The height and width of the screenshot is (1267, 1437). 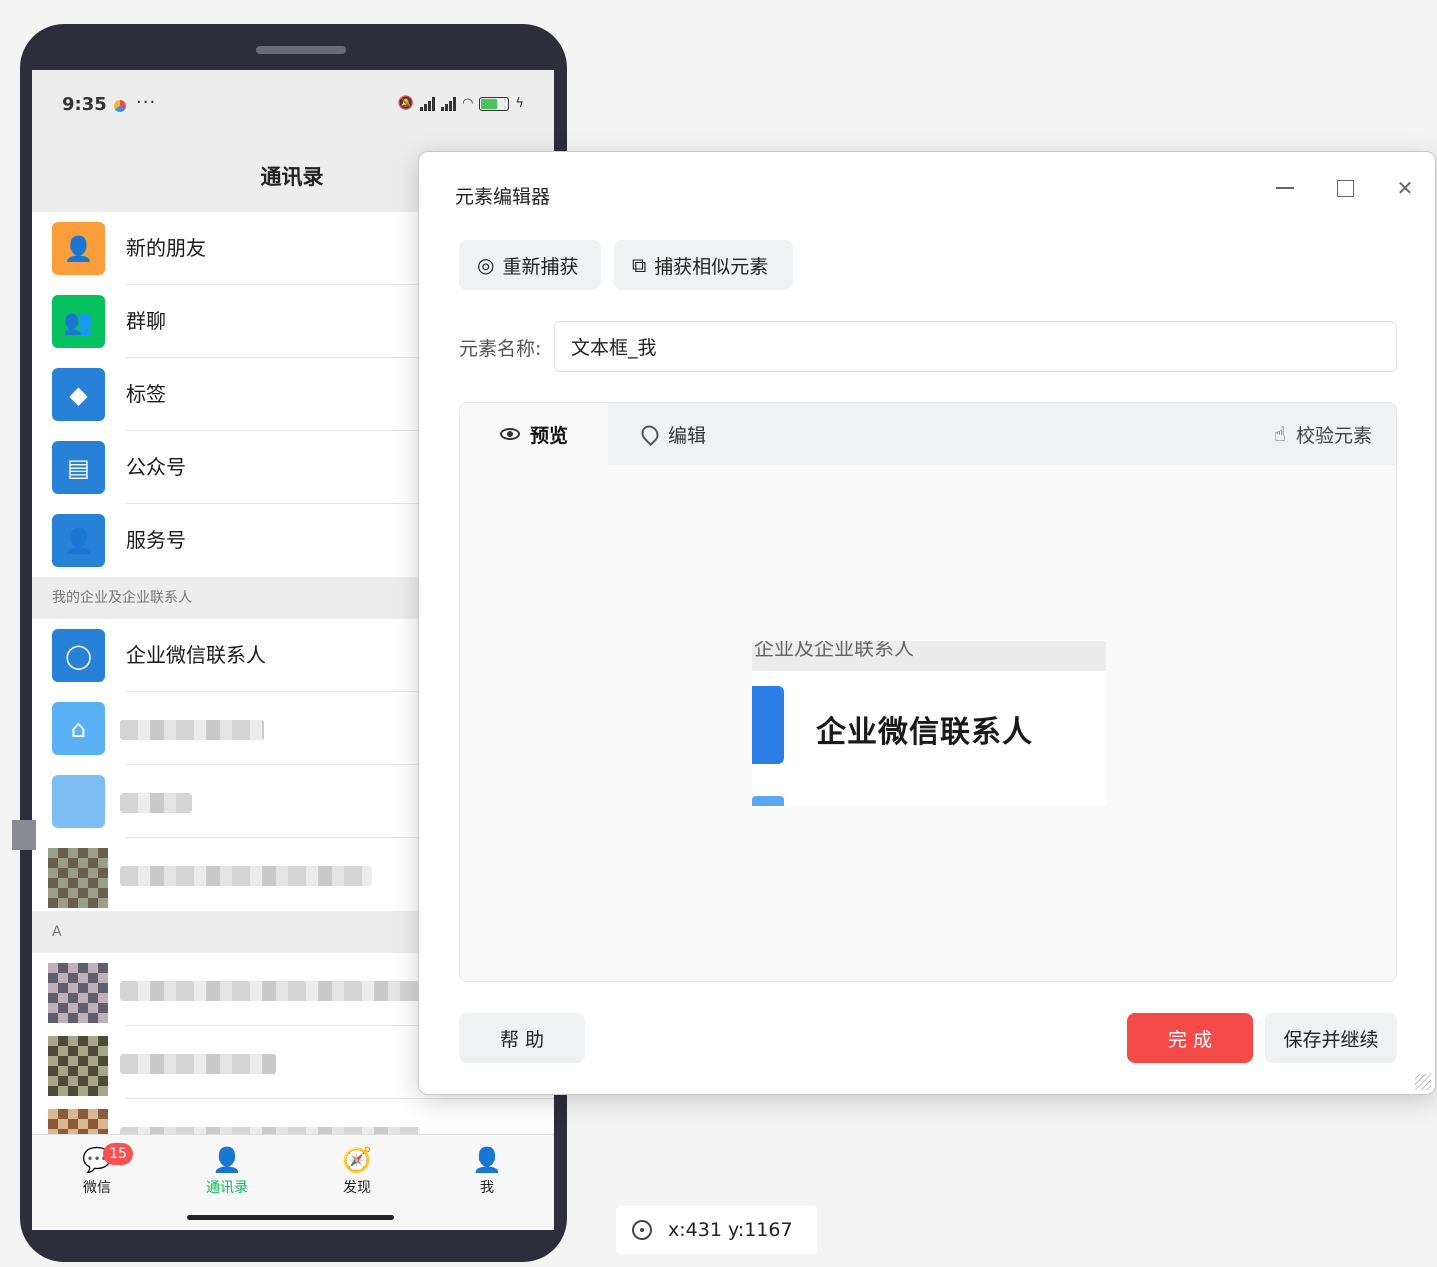 What do you see at coordinates (293, 1182) in the screenshot?
I see `tab-bar: 💬 15 微信 👤 通讯录 🧭 发现 👤 我` at bounding box center [293, 1182].